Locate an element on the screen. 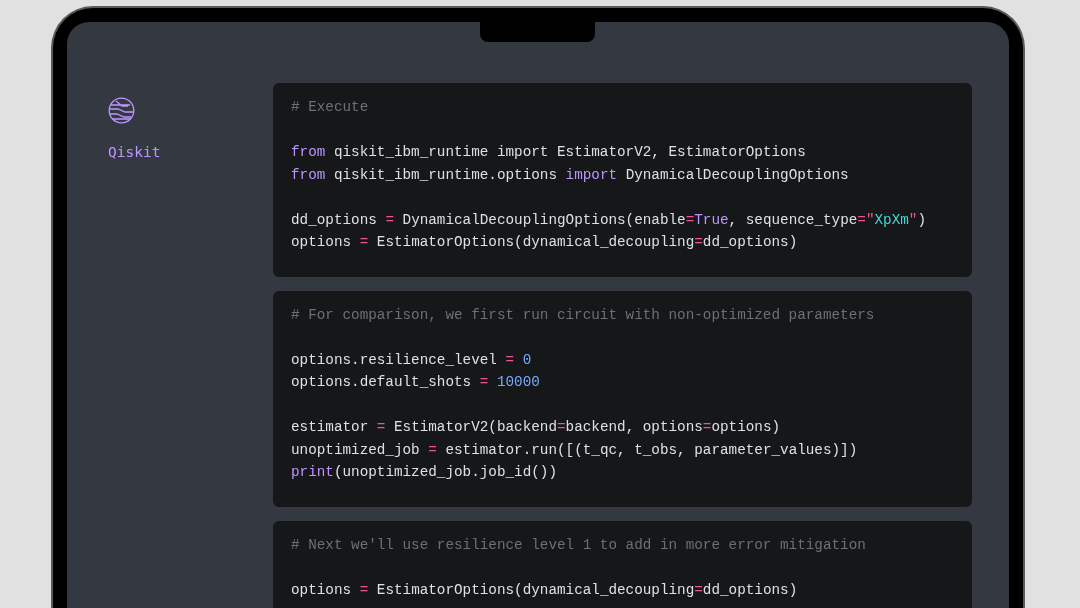  code-line: unoptimized_job = estimator.run([(t_qc, t_obs, parameter_values)]) is located at coordinates (575, 450).